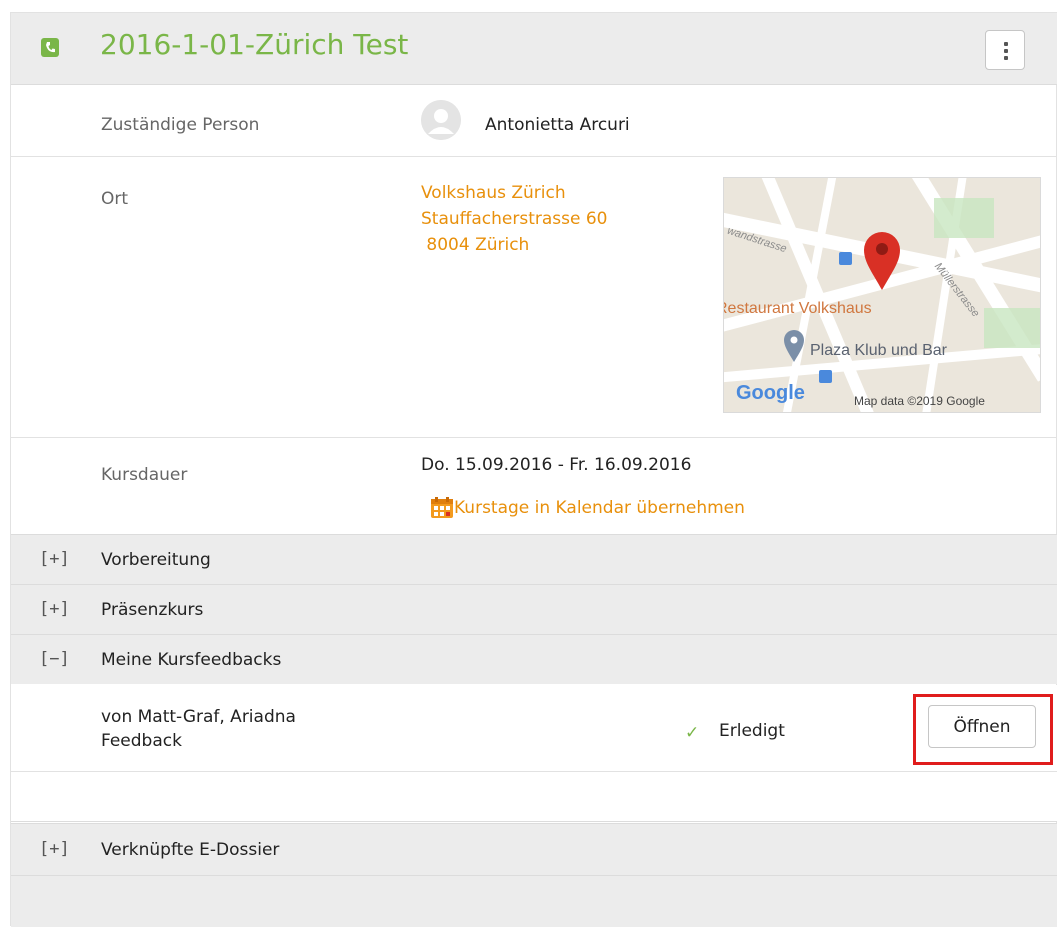  What do you see at coordinates (982, 726) in the screenshot?
I see `open-button: Öffnen` at bounding box center [982, 726].